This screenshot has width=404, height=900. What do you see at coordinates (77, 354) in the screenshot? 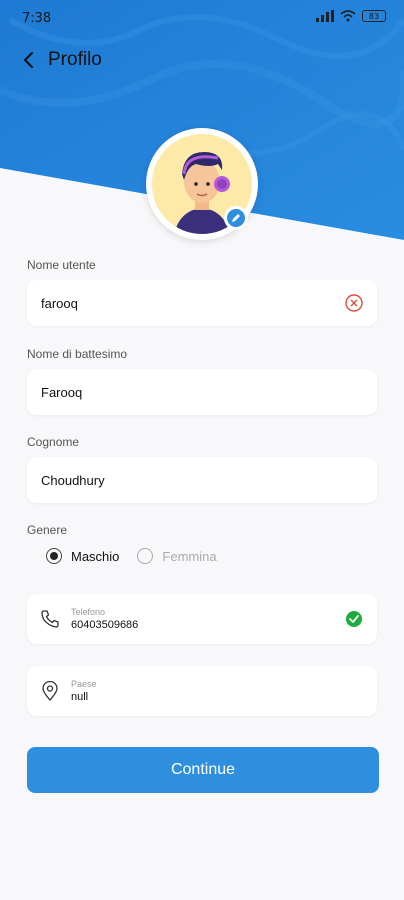
I see `first-name-label: Nome di battesimo` at bounding box center [77, 354].